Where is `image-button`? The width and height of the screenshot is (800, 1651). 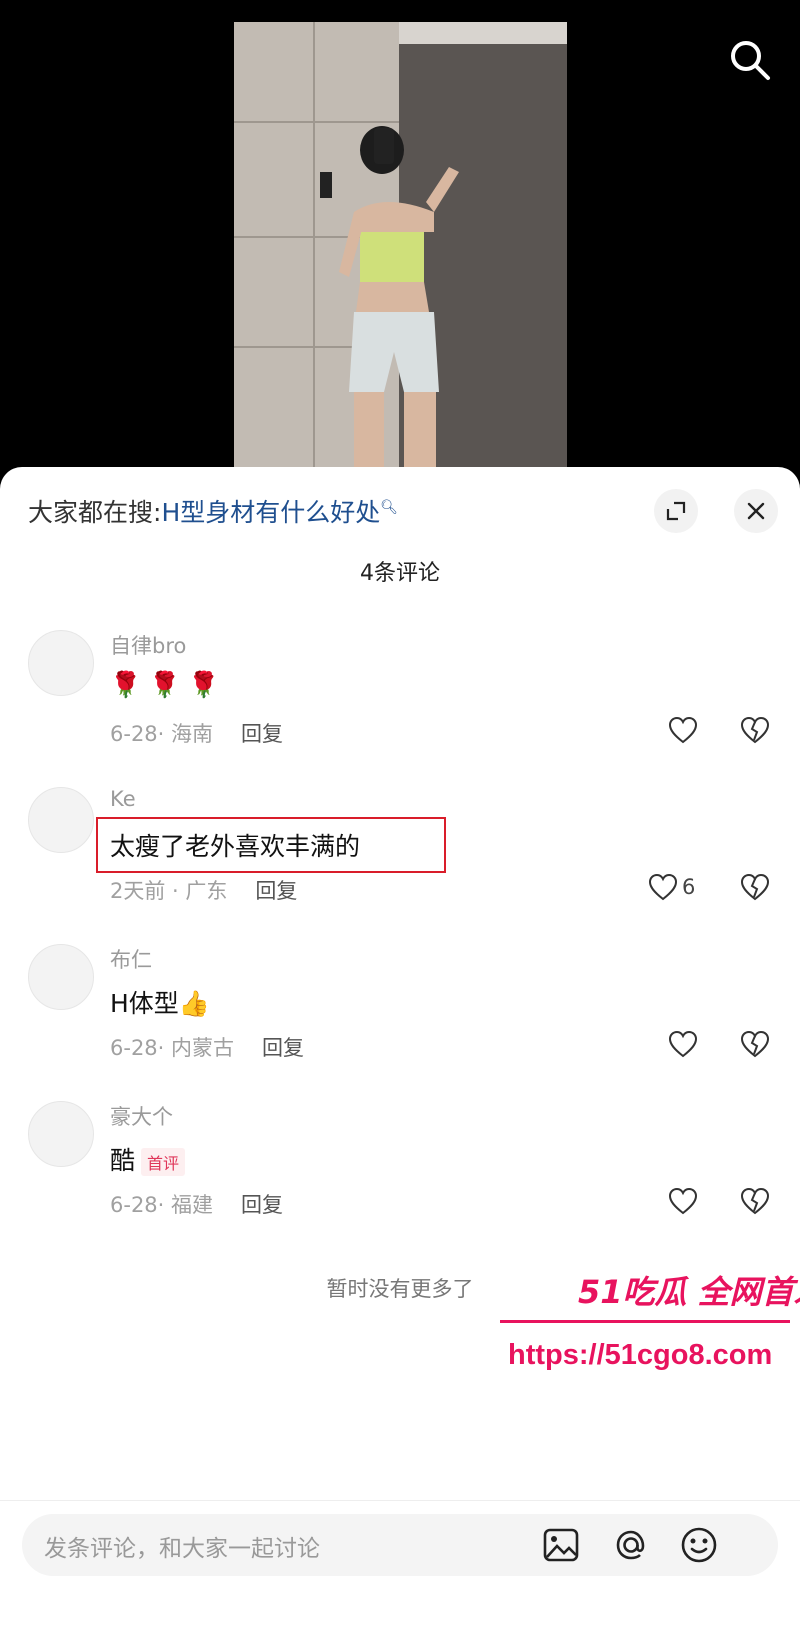
image-button is located at coordinates (561, 1545).